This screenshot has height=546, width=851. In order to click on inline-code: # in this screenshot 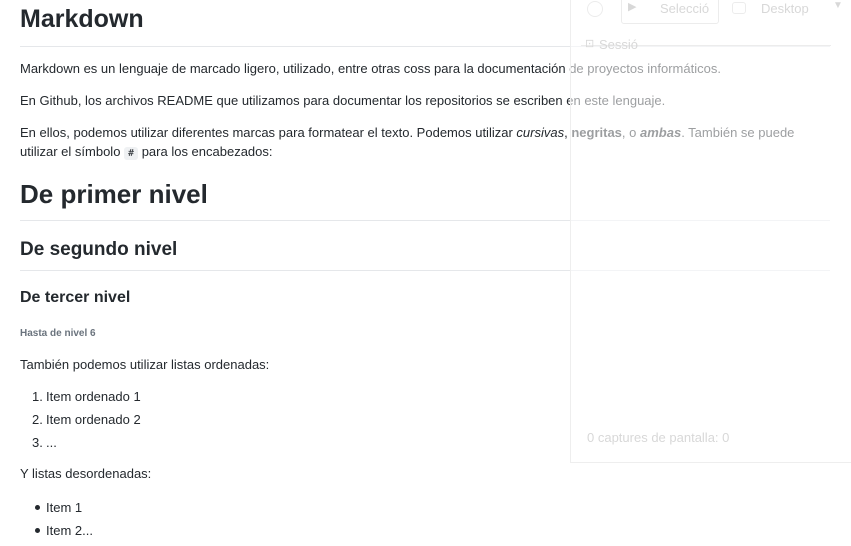, I will do `click(131, 153)`.